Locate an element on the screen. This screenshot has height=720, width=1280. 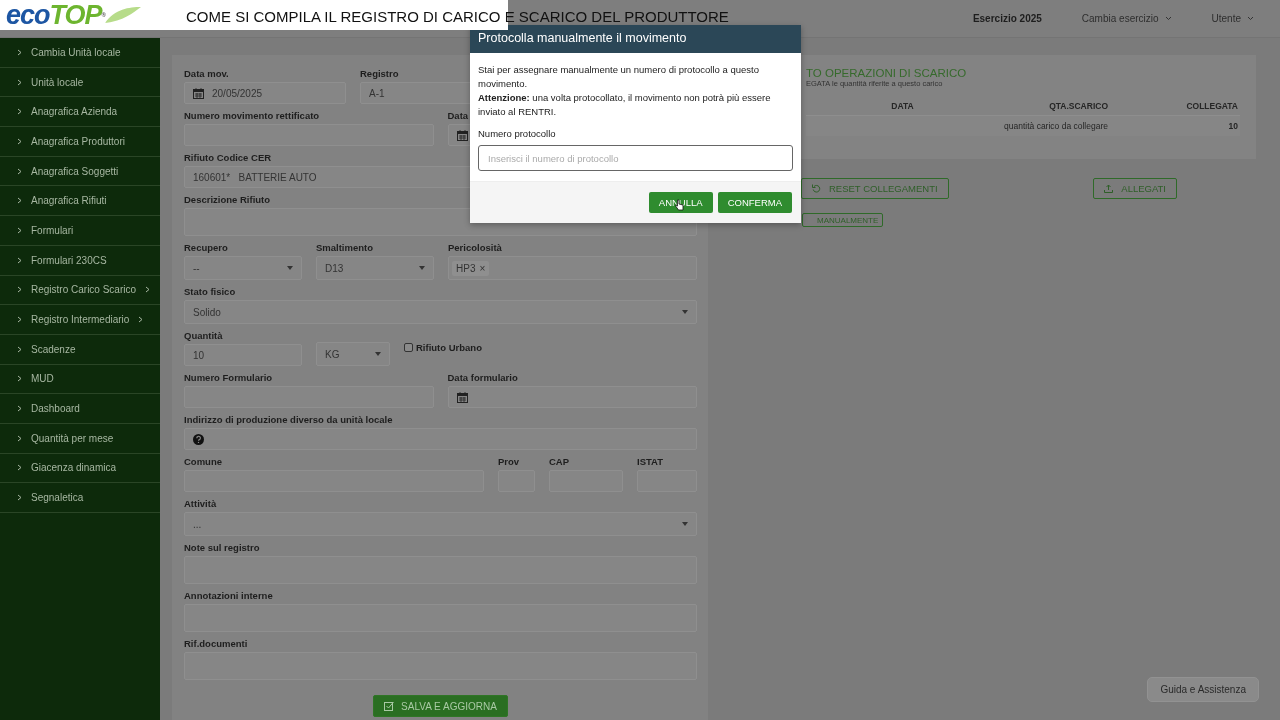
select-value: D13 is located at coordinates (334, 268).